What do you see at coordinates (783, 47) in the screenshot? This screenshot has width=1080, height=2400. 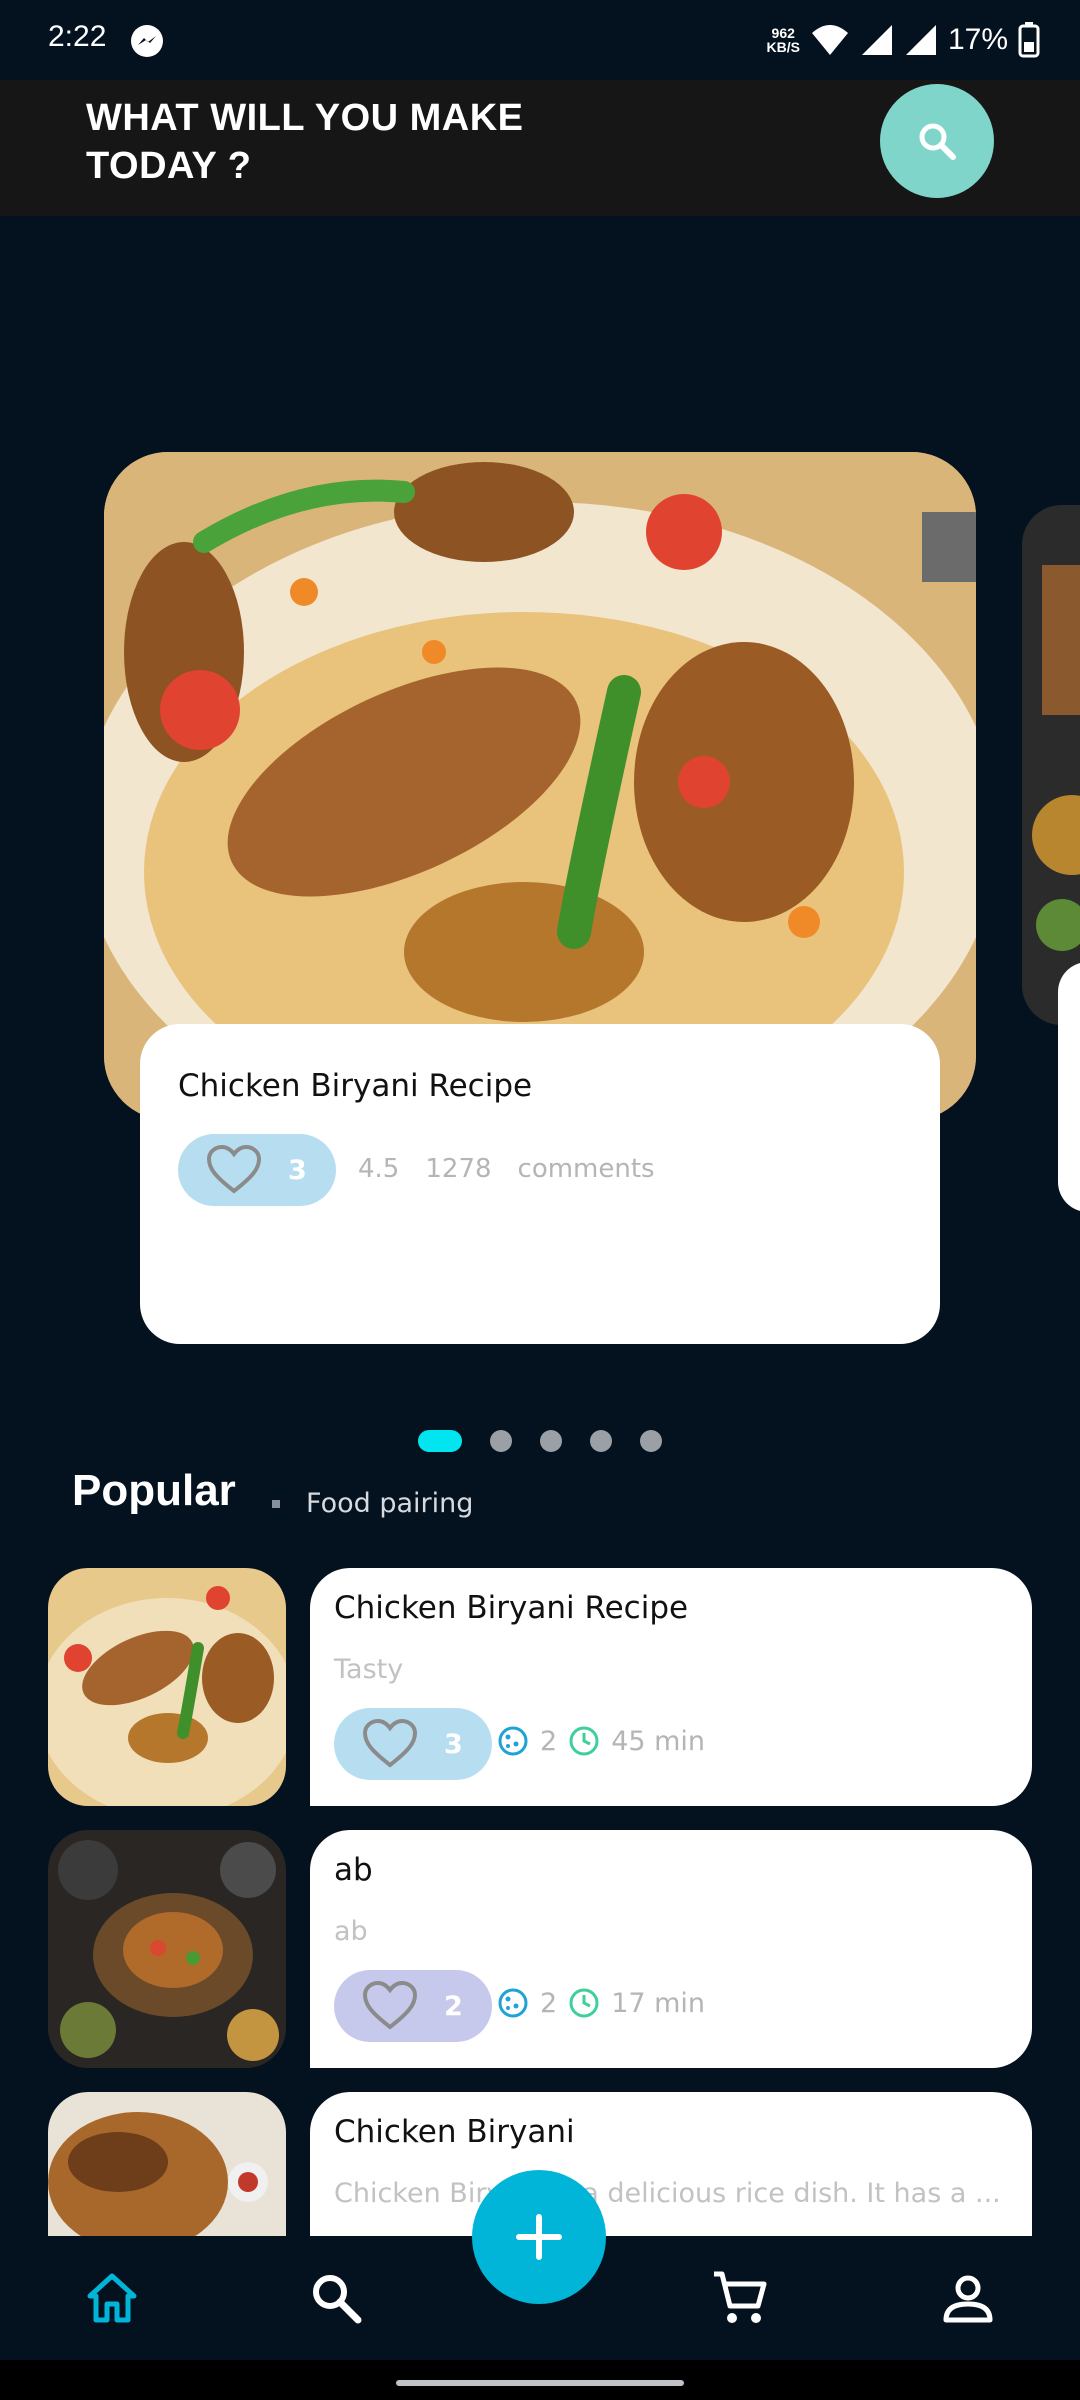 I see `net-speed-unit: KB/S` at bounding box center [783, 47].